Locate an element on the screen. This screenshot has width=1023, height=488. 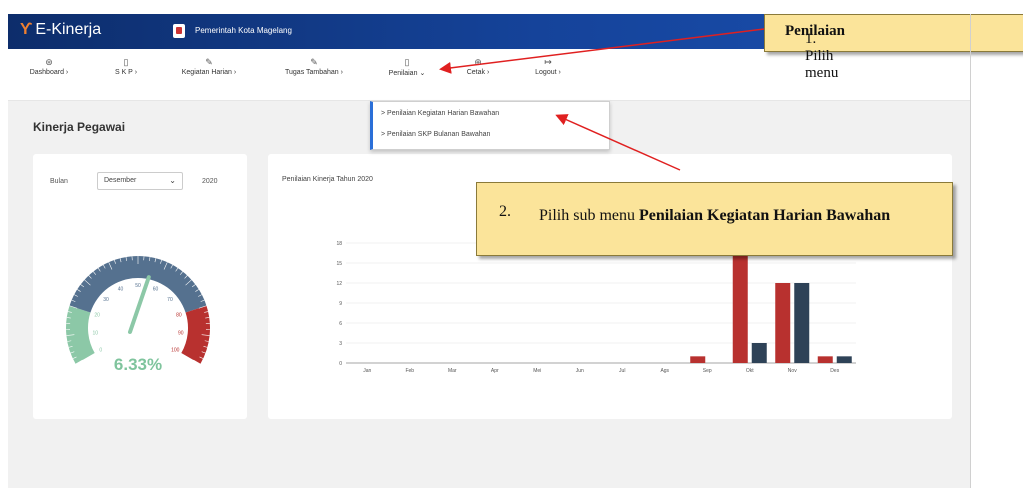
arrow-to-penilaian-menu is located at coordinates (602, 51).